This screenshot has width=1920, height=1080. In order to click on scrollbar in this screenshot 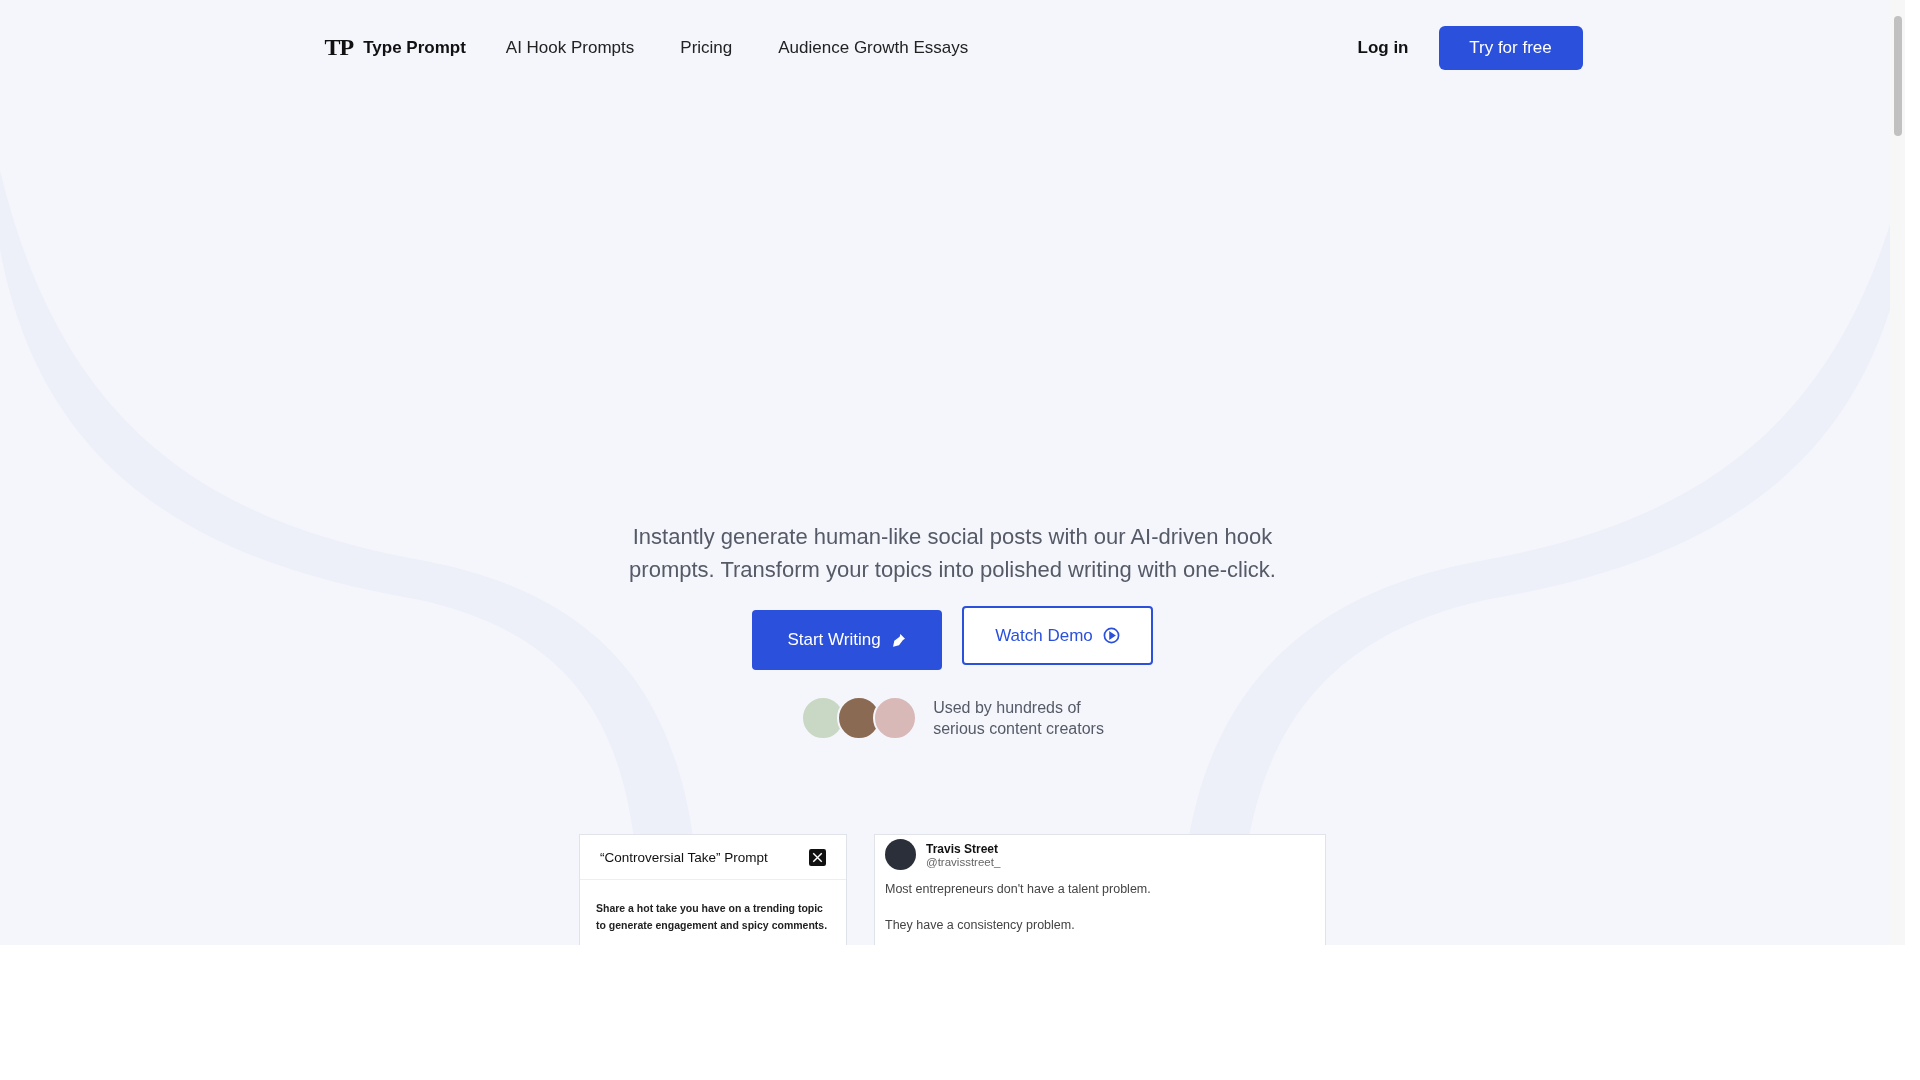, I will do `click(1897, 472)`.